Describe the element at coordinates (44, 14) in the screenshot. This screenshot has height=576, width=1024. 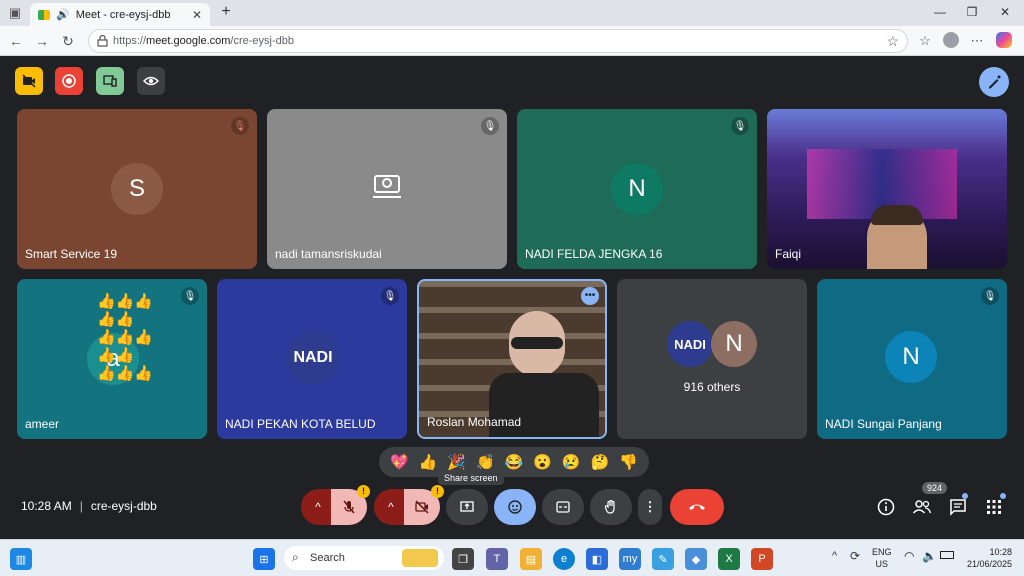
I see `meet-favicon-icon` at that location.